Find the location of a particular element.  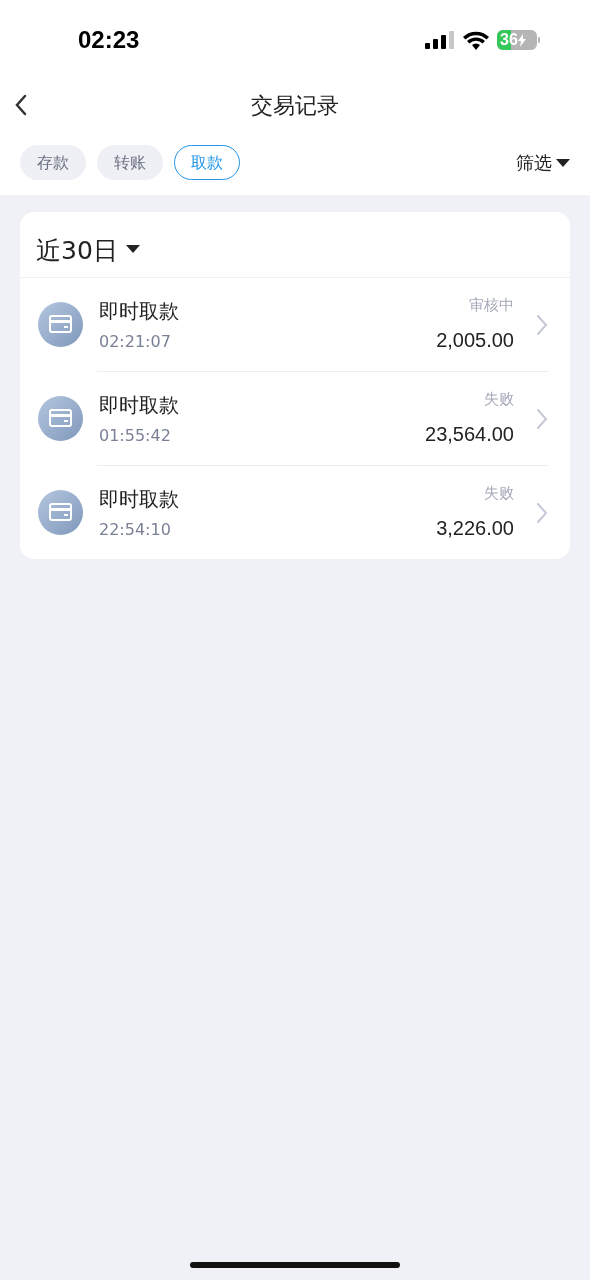

record-amount: 3,226.00 is located at coordinates (475, 528).